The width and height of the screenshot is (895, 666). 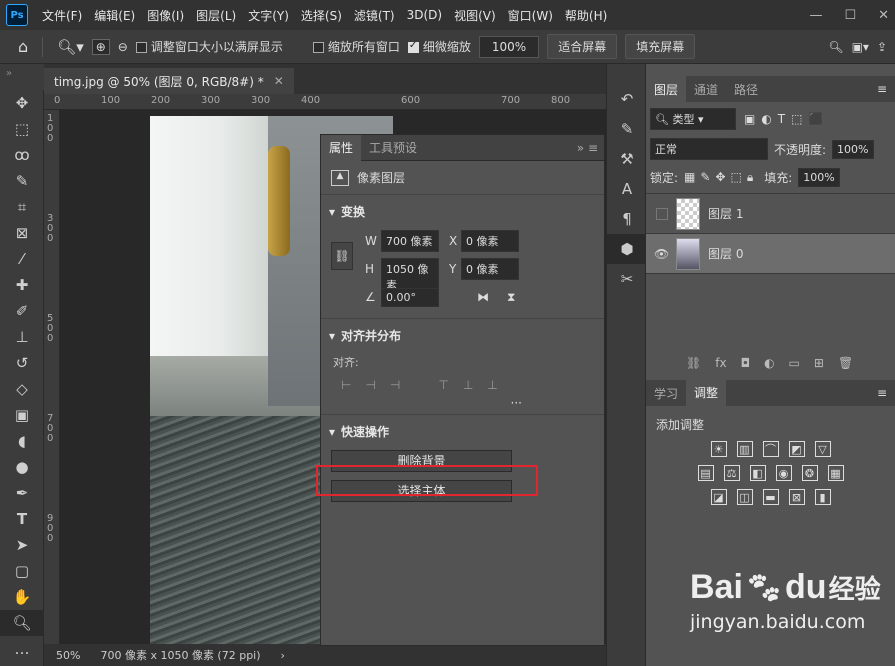 I want to click on menu-layer: 图层(L), so click(x=216, y=15).